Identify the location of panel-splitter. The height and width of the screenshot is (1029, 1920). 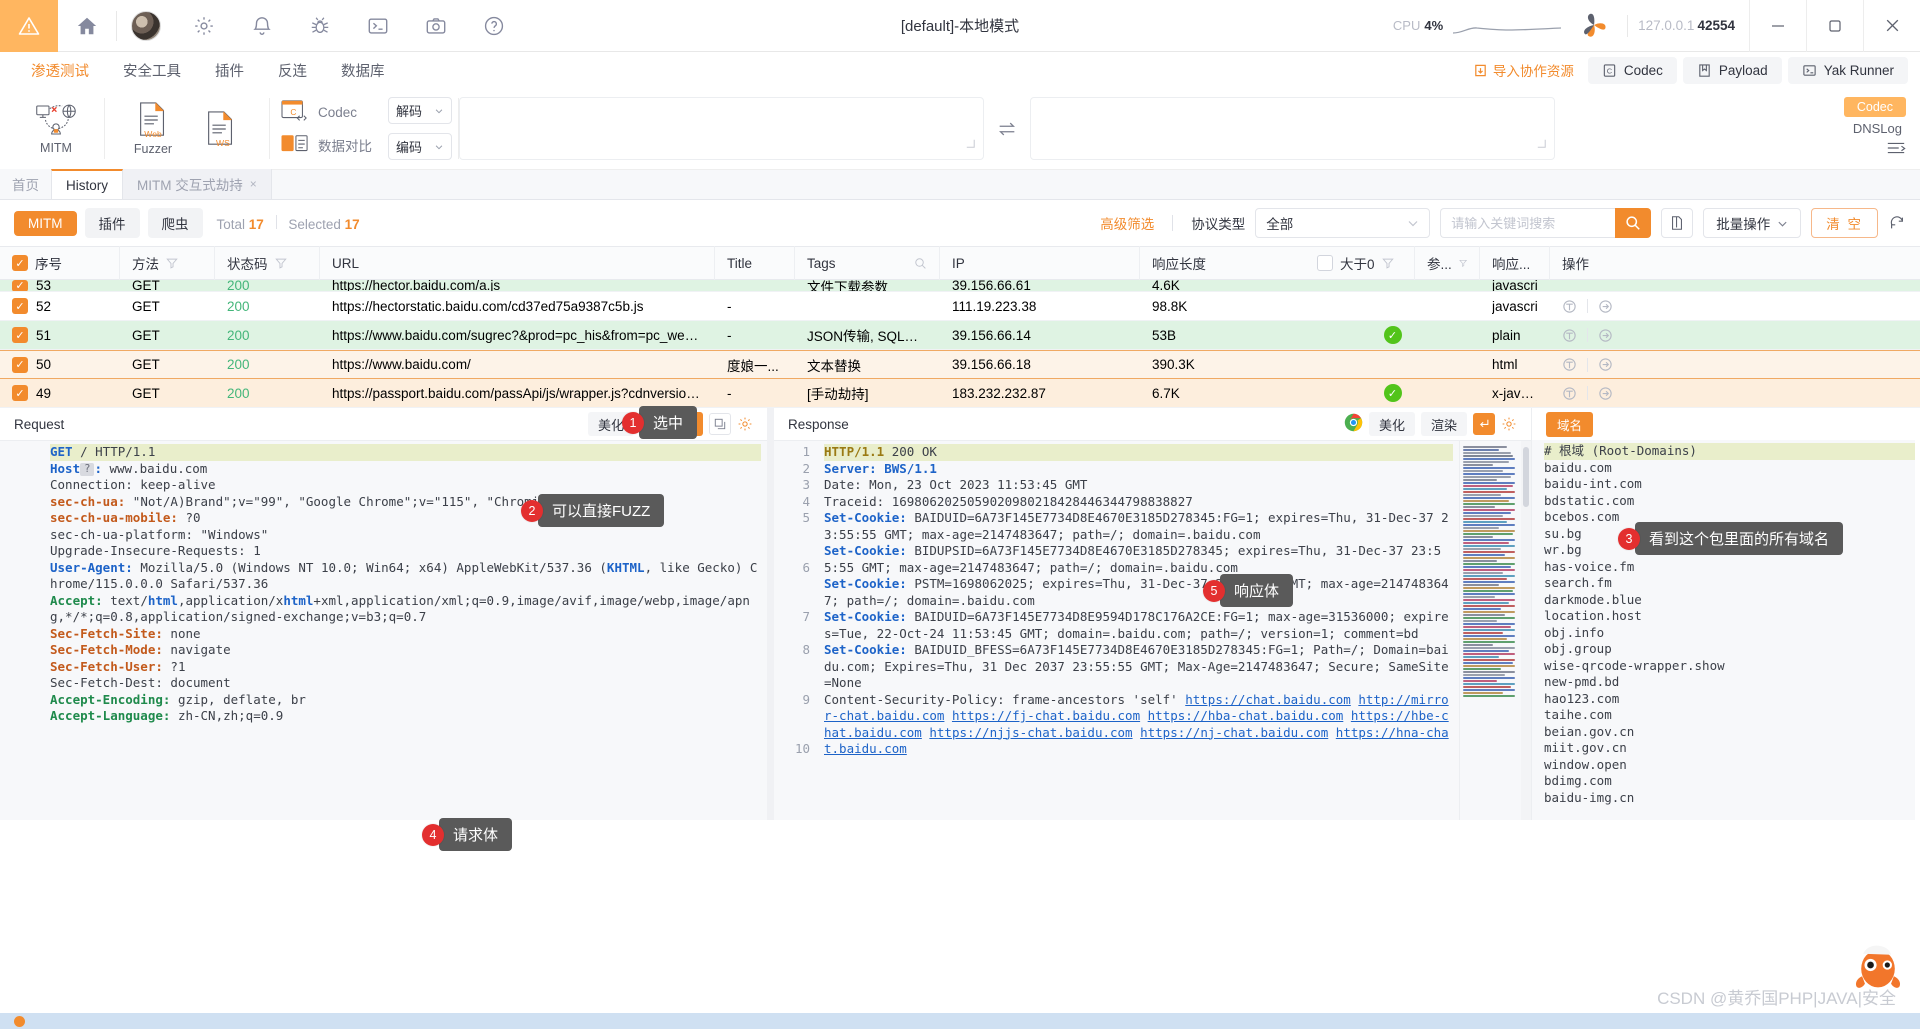
(770, 614).